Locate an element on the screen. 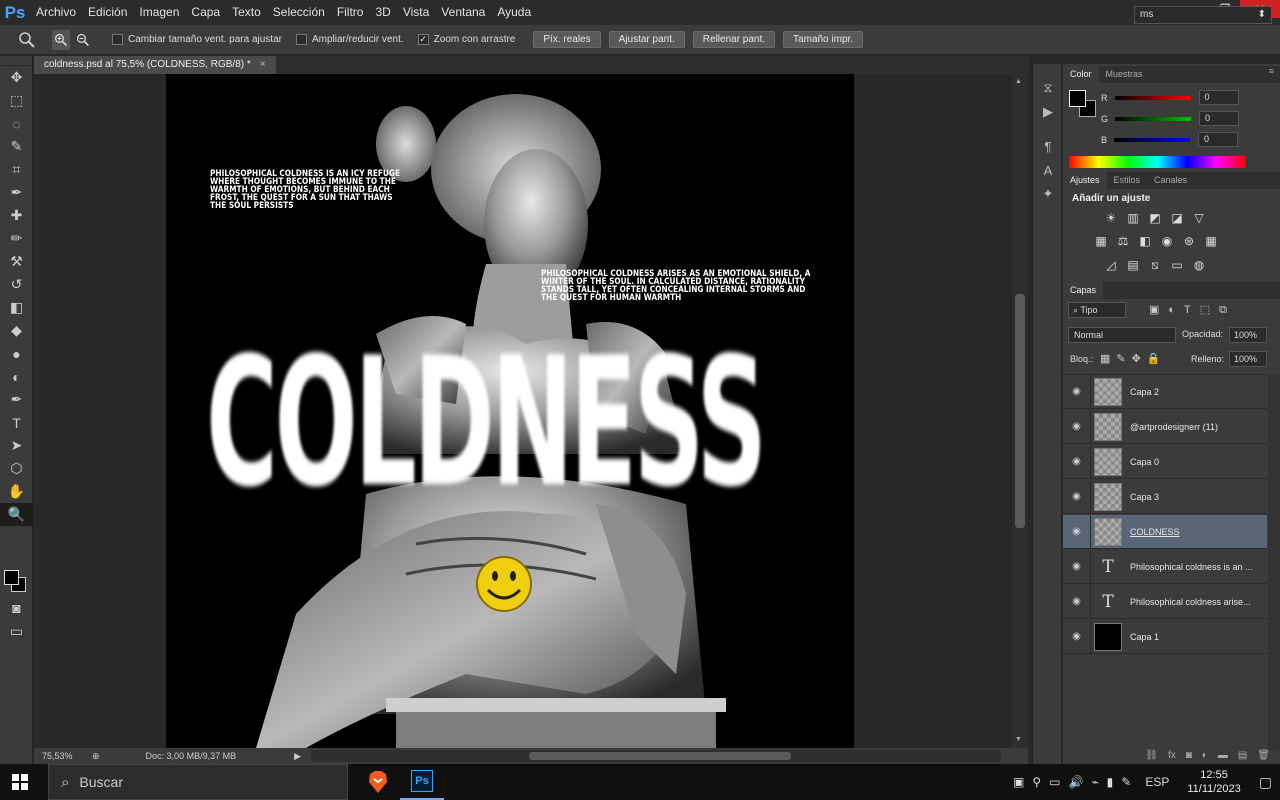 This screenshot has width=1280, height=800. brush-presets-icon: ✦ is located at coordinates (1048, 194).